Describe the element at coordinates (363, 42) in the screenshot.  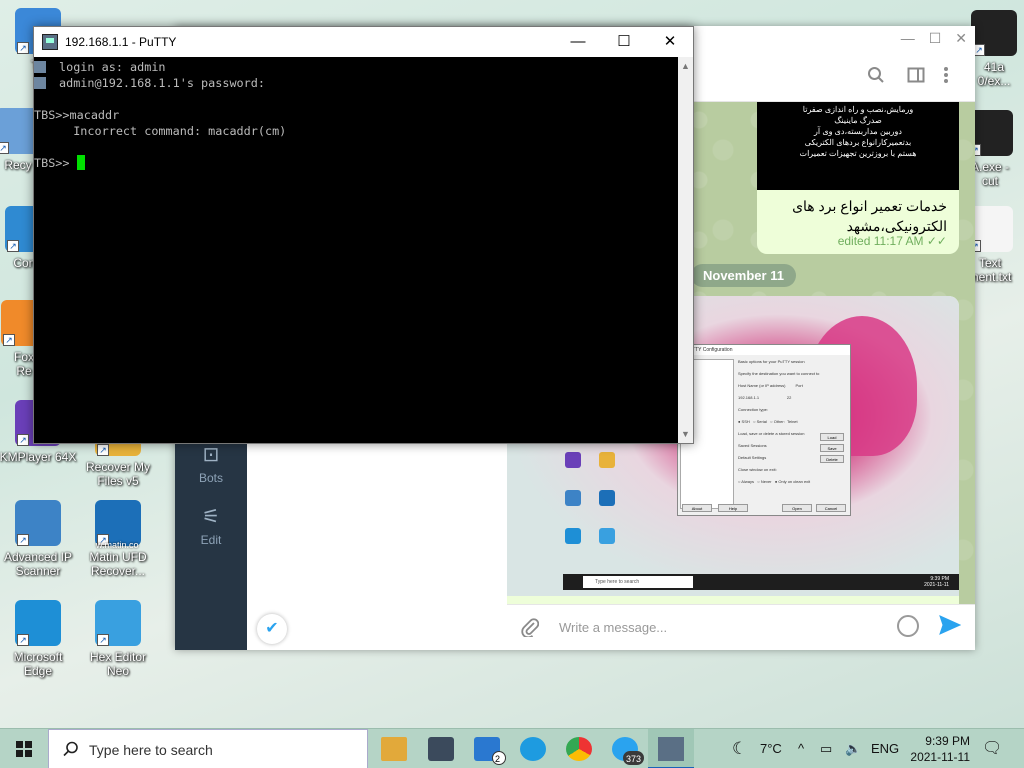
I see `putty-titlebar: 192.168.1.1 - PuTTY — ☐ ✕` at that location.